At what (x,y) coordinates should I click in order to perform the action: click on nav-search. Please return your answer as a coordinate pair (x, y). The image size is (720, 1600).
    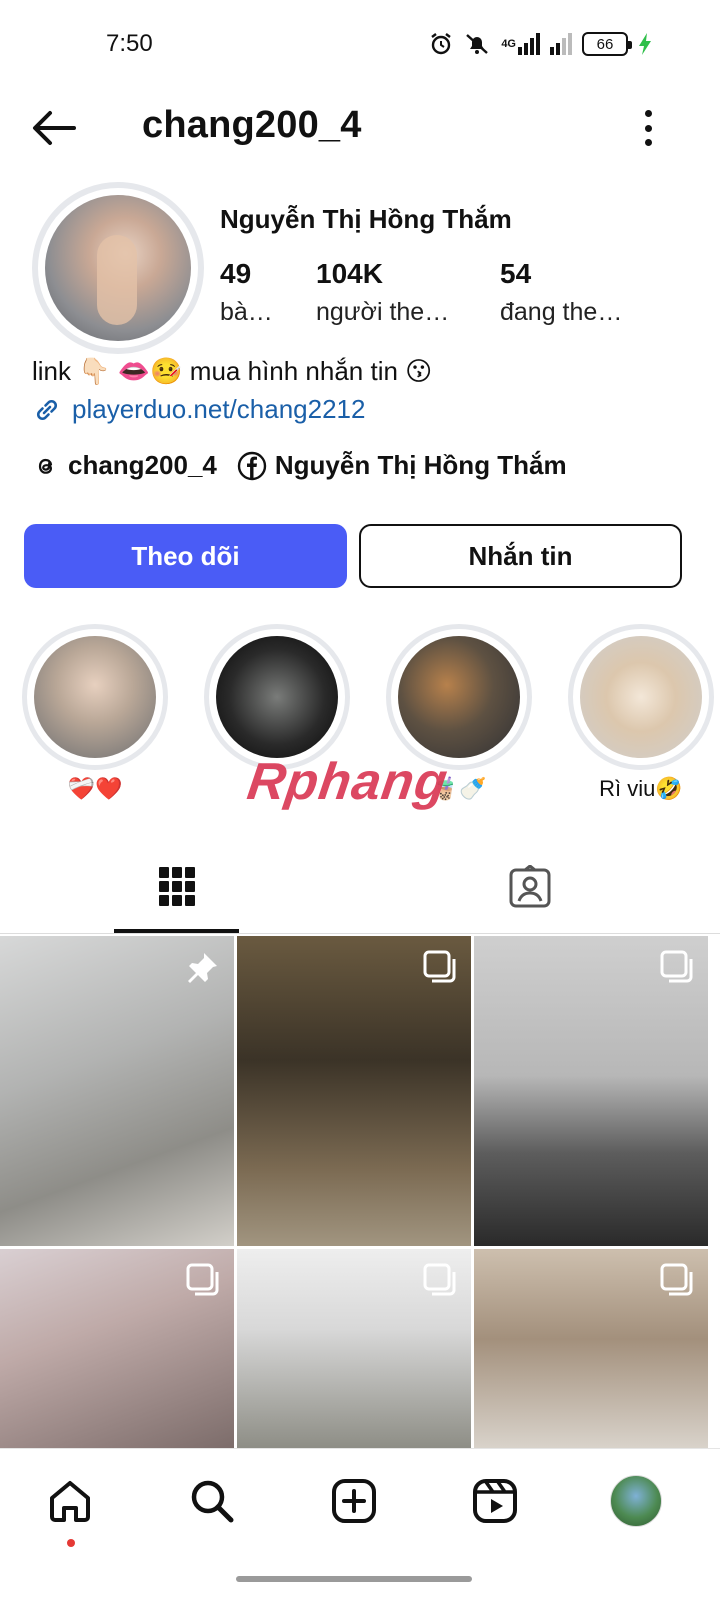
    Looking at the image, I should click on (212, 1501).